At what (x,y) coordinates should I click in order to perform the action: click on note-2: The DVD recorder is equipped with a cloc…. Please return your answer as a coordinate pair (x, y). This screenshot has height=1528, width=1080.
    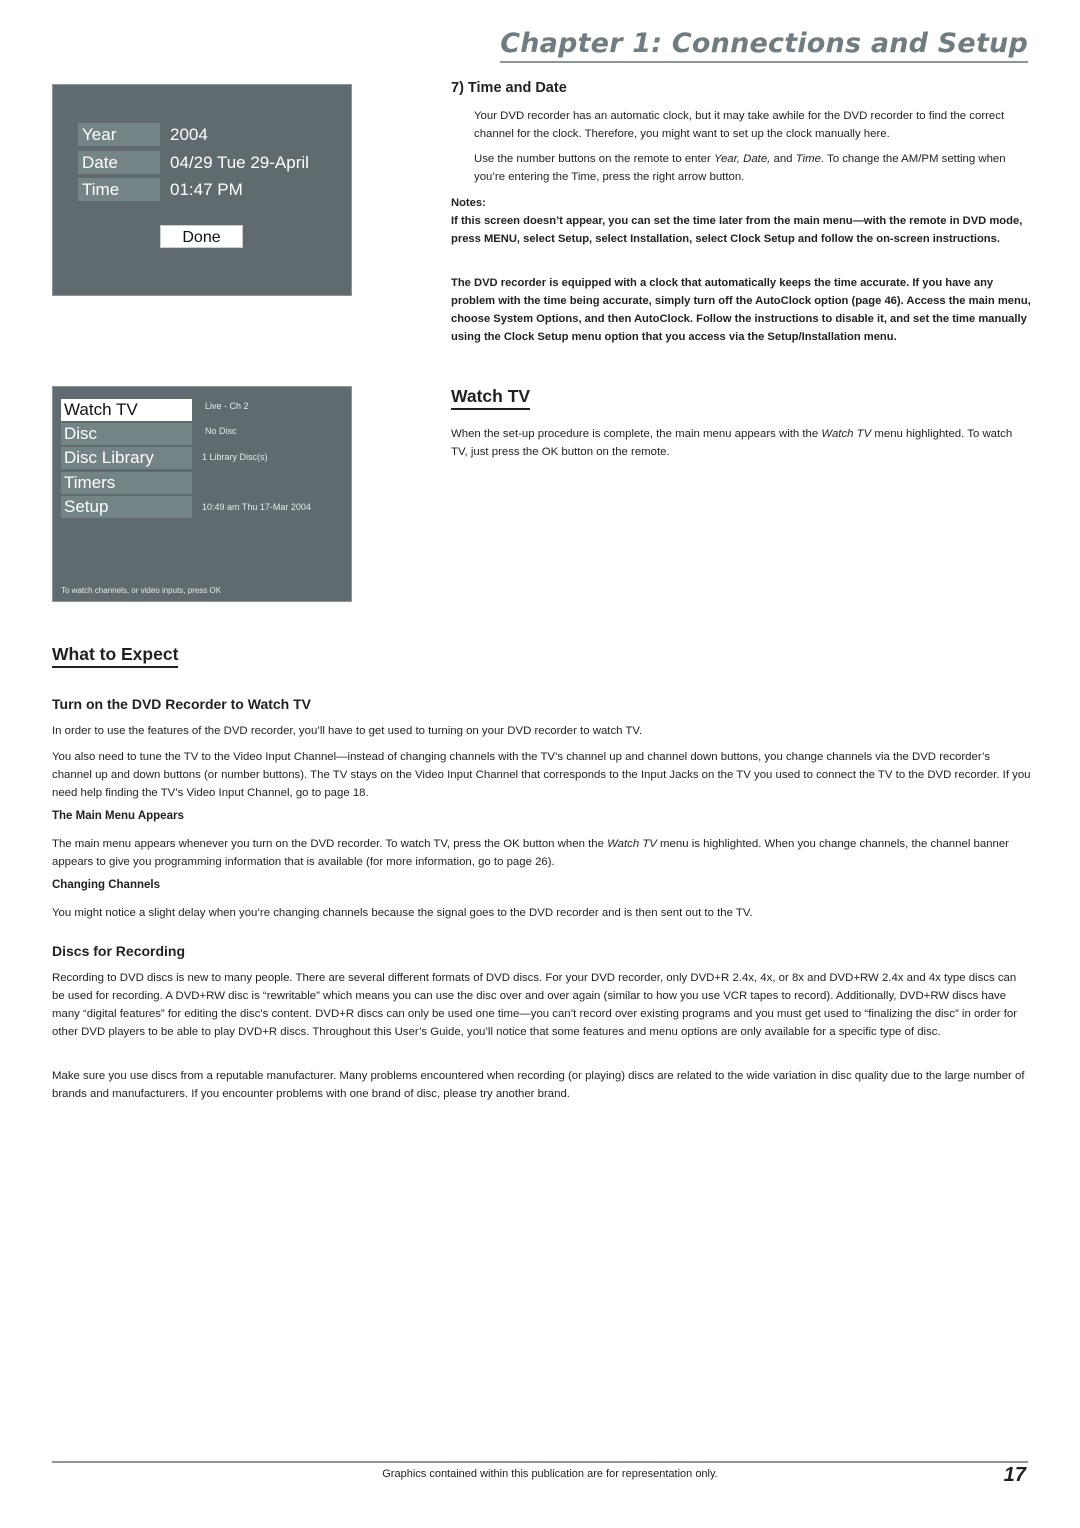
    Looking at the image, I should click on (741, 310).